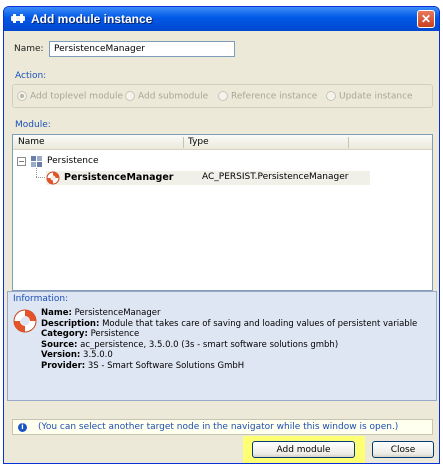  I want to click on radio-label: Add toplevel module, so click(77, 96).